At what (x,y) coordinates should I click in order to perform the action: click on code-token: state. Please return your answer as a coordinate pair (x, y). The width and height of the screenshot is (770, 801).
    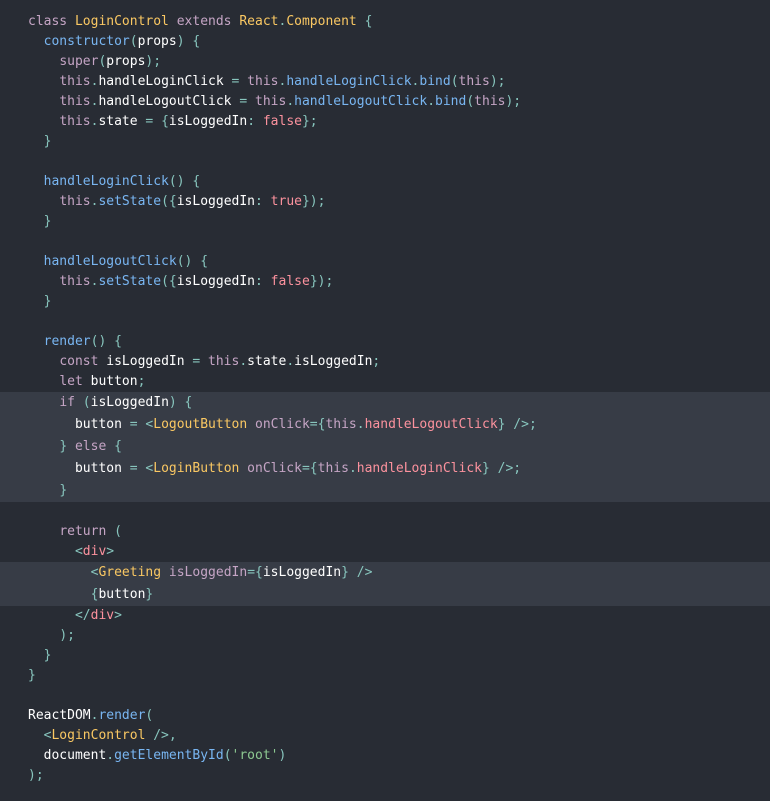
    Looking at the image, I should click on (267, 361).